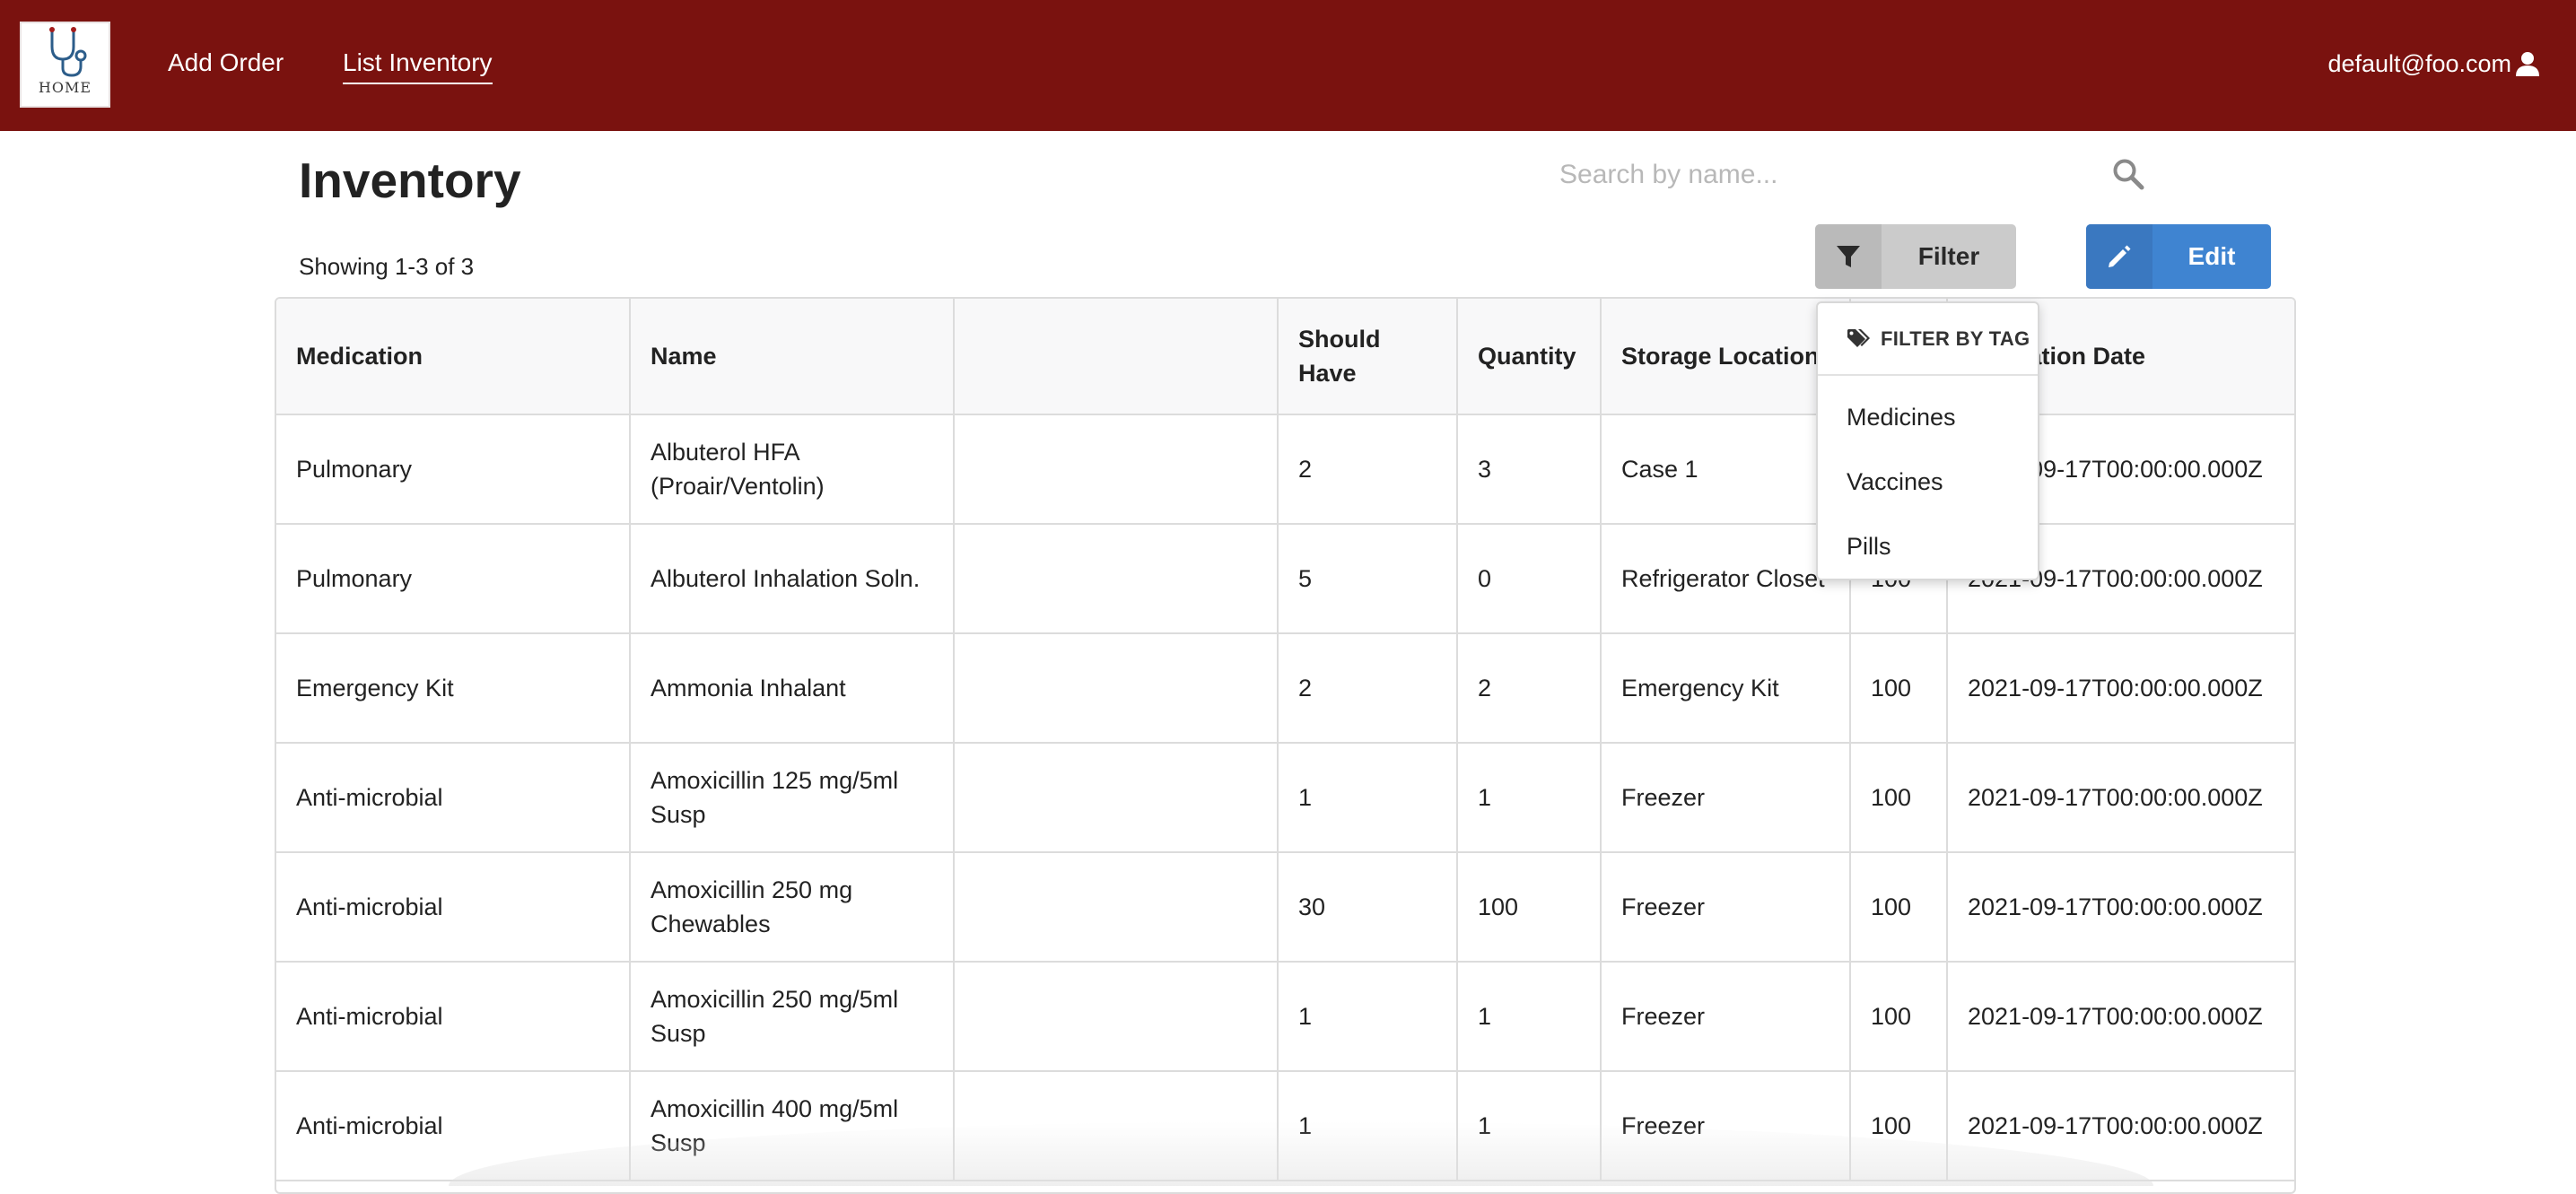 Image resolution: width=2576 pixels, height=1194 pixels. Describe the element at coordinates (793, 1017) in the screenshot. I see `cell-name: Amoxicillin 250 mg/5ml Susp` at that location.